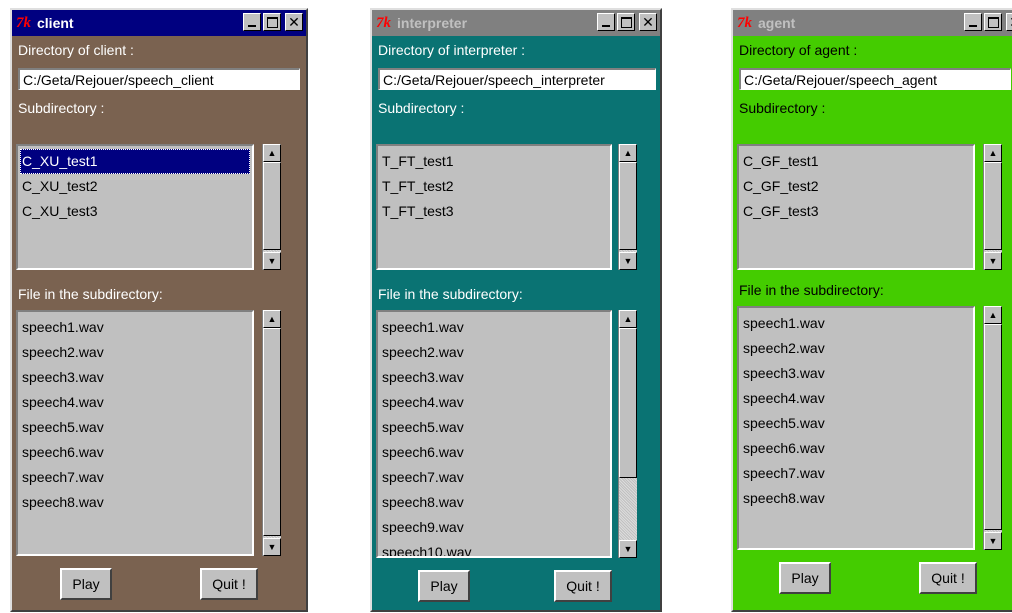  Describe the element at coordinates (494, 186) in the screenshot. I see `list-item: T_FT_test2` at that location.